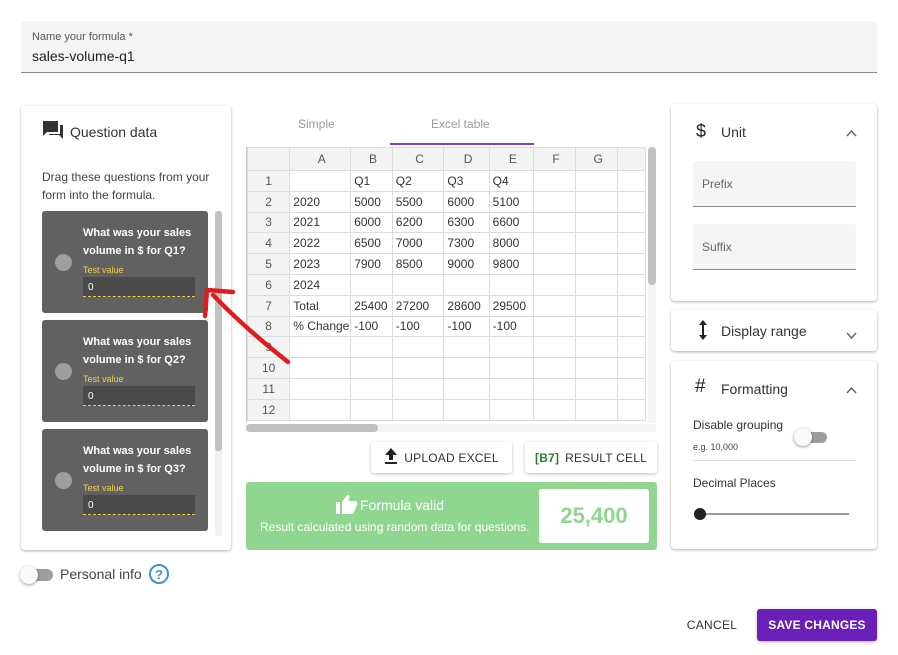  Describe the element at coordinates (269, 159) in the screenshot. I see `sheet-corner-cell` at that location.